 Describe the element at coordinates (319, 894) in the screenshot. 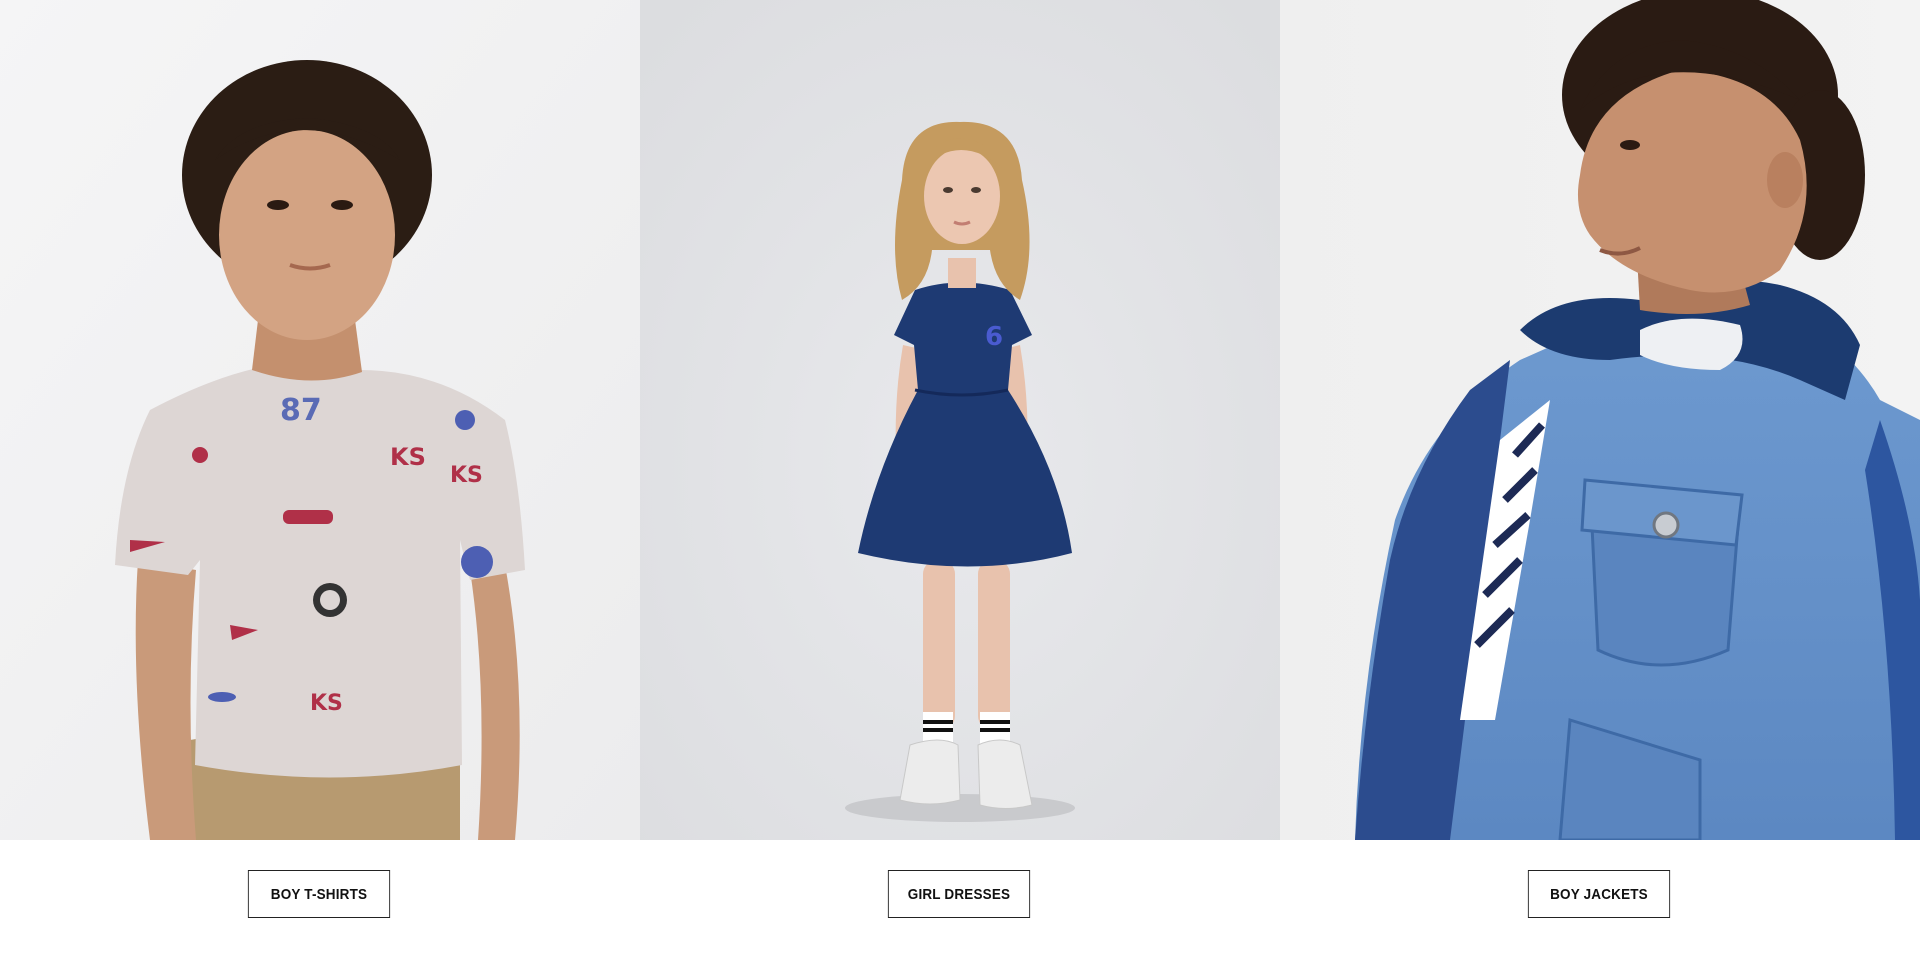

I see `boy-tshirts-button: BOY T-SHIRTS` at that location.